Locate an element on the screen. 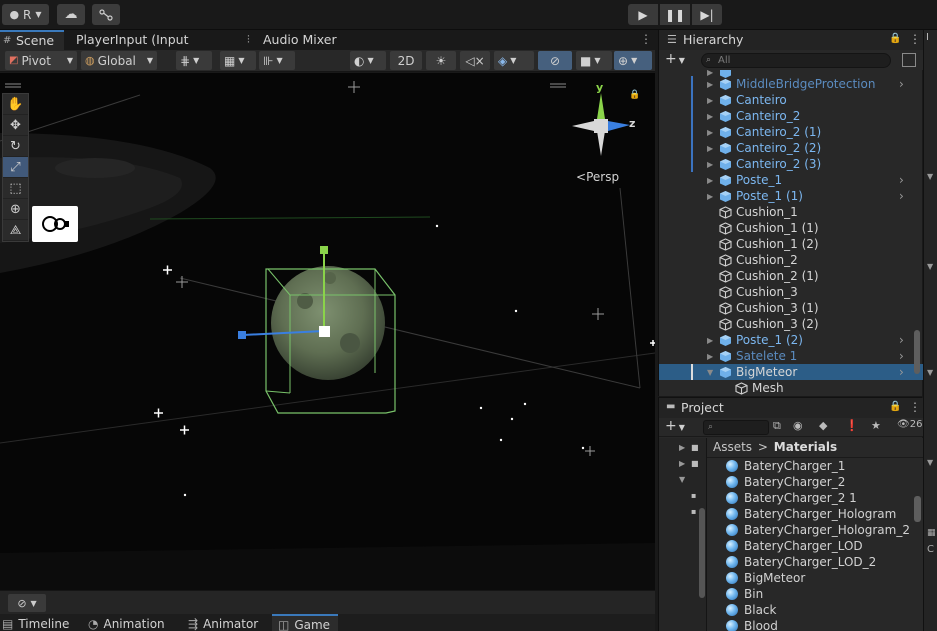 This screenshot has width=937, height=631. scale-tool-button: ⤢ is located at coordinates (15, 167).